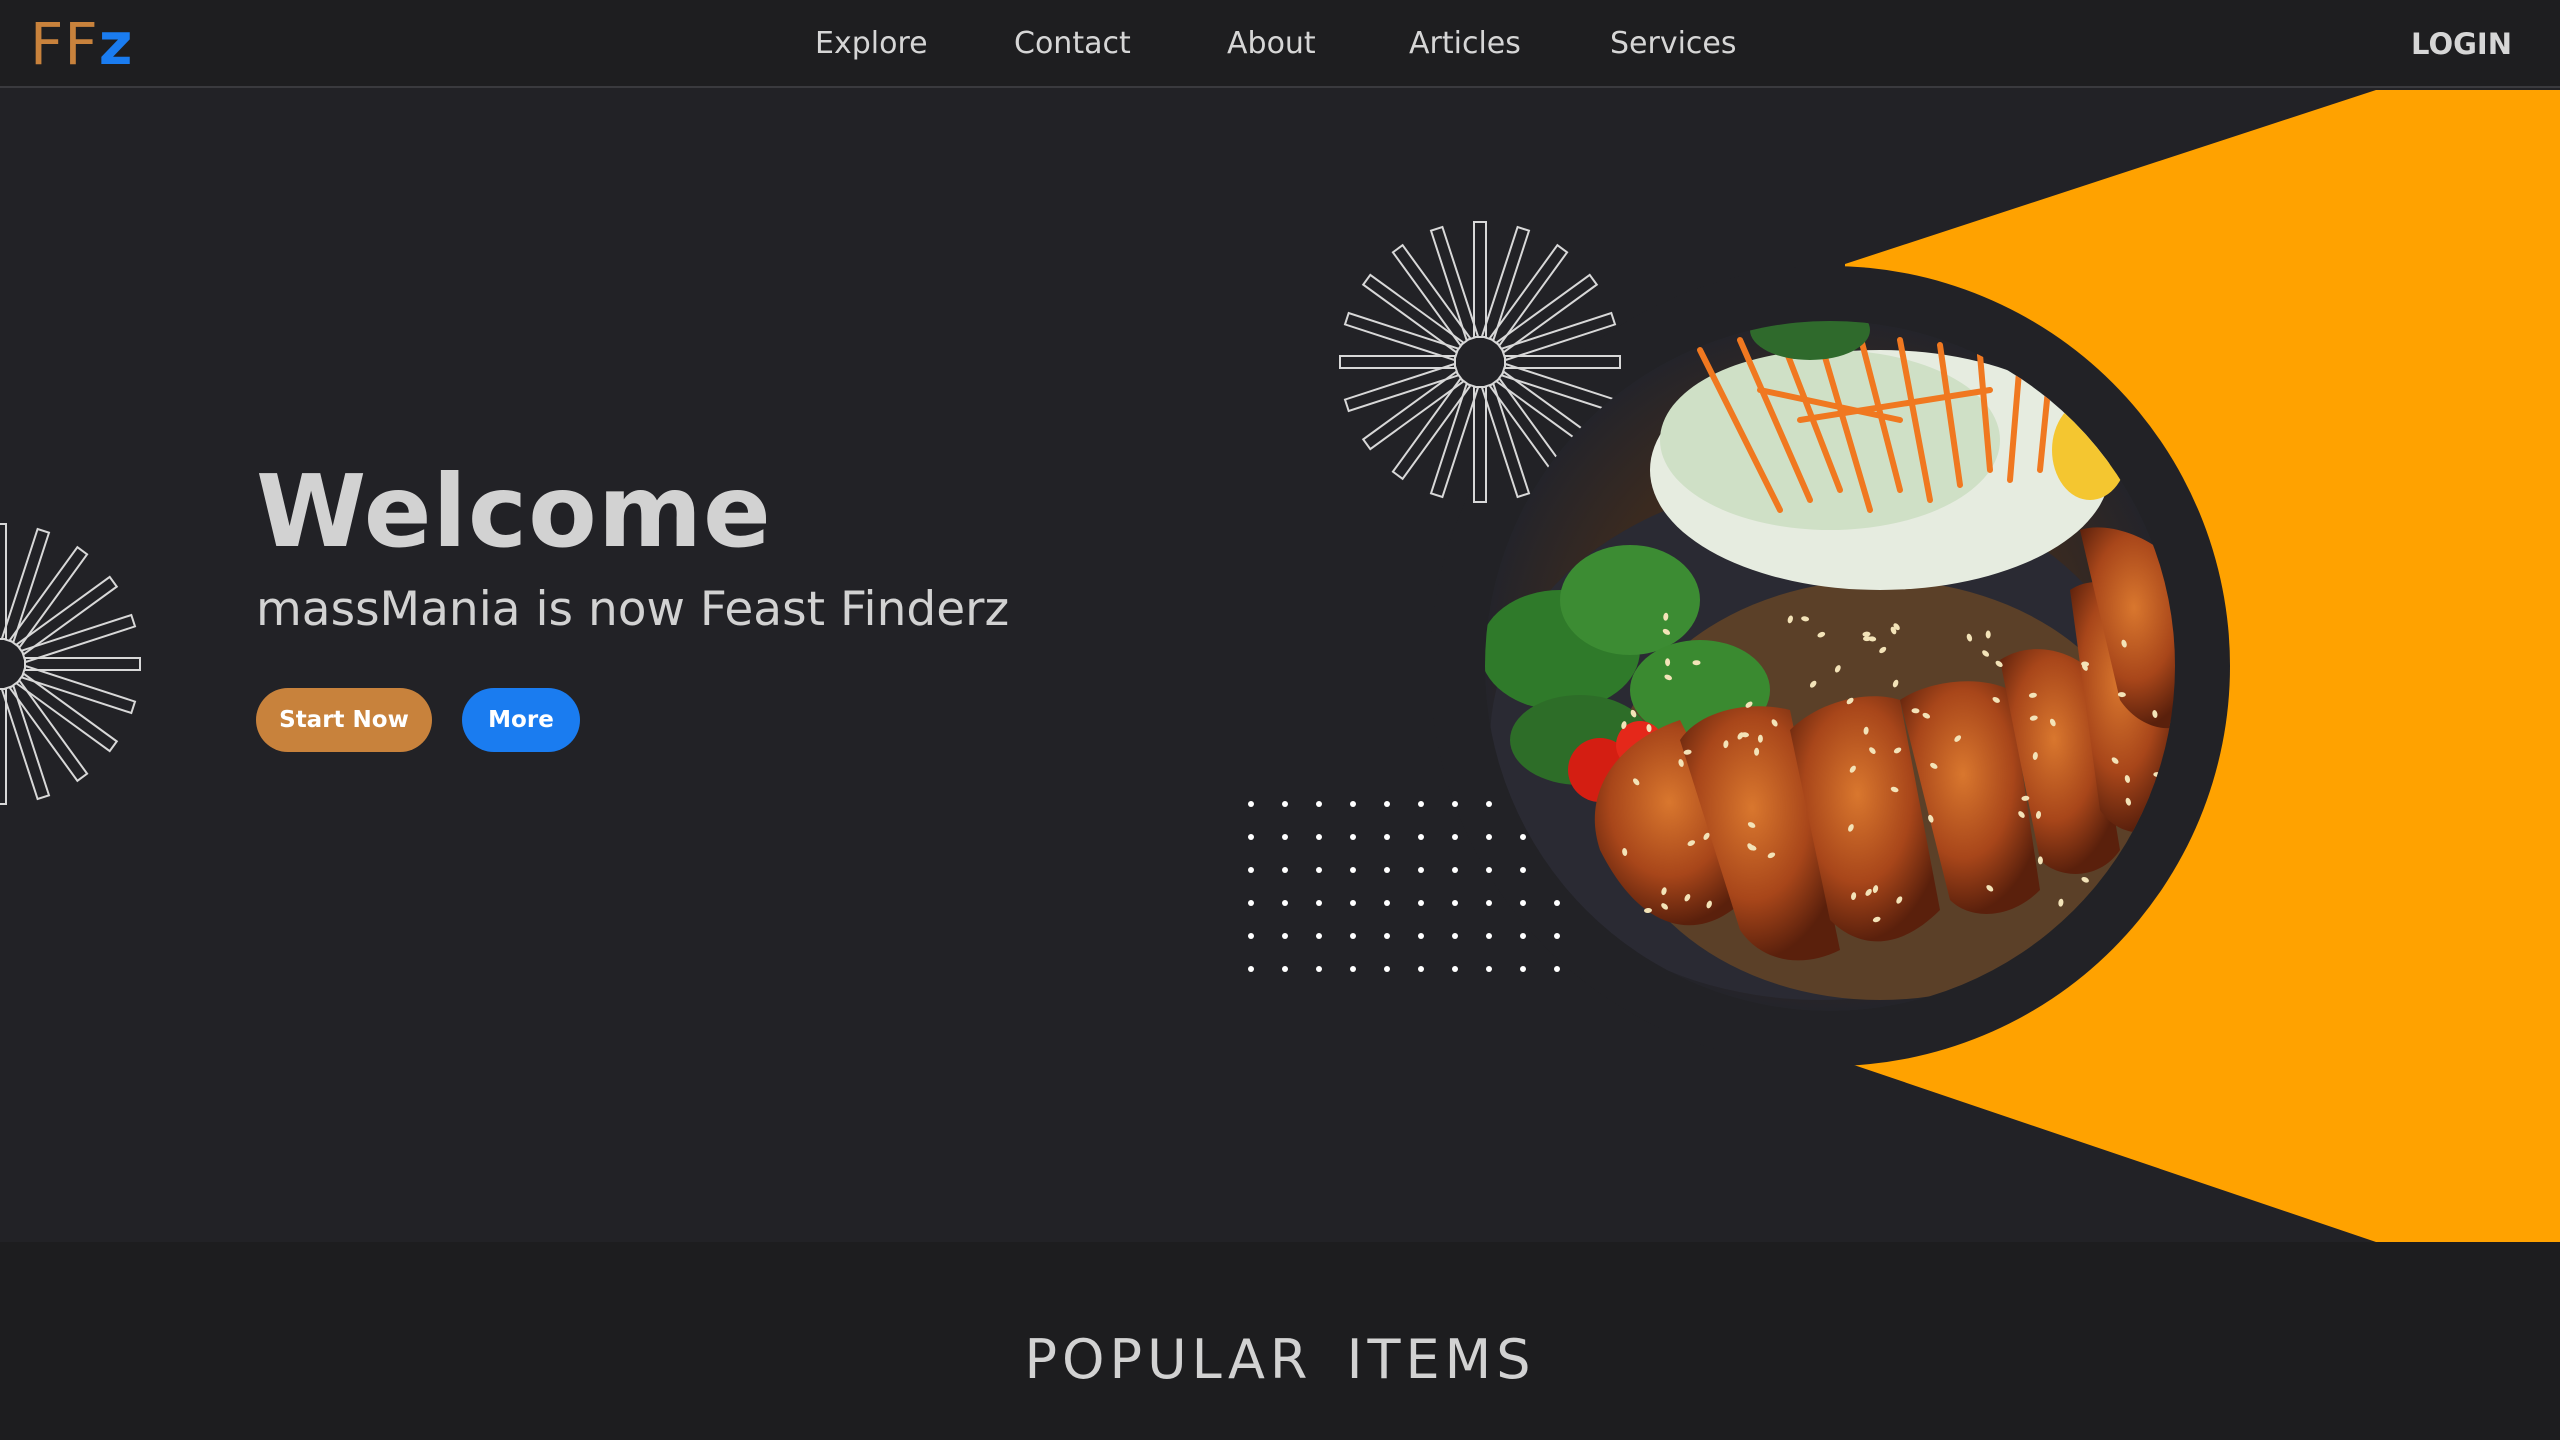 The image size is (2560, 1440). I want to click on start-now-button: Start Now, so click(344, 720).